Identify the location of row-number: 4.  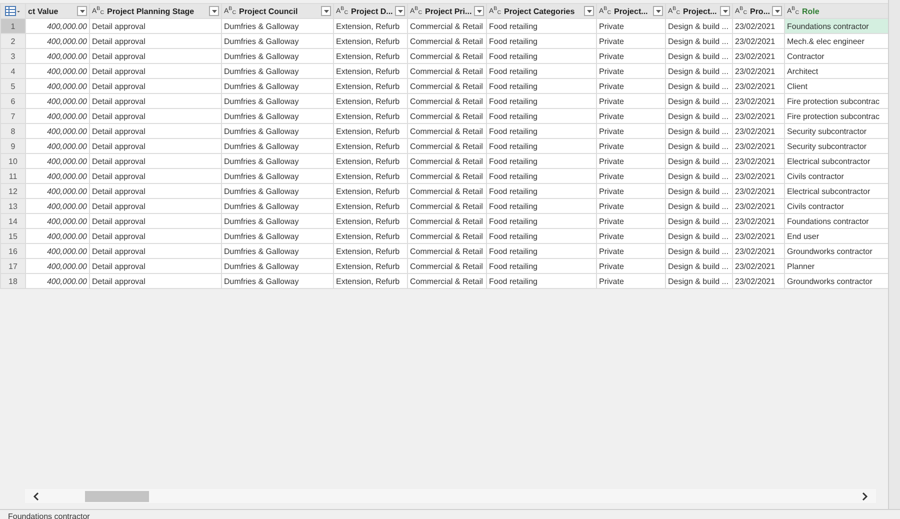
(13, 71).